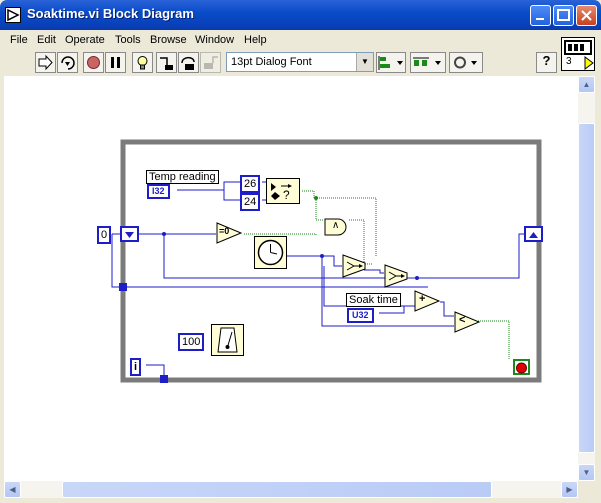  What do you see at coordinates (128, 40) in the screenshot?
I see `menu-tools: Tools` at bounding box center [128, 40].